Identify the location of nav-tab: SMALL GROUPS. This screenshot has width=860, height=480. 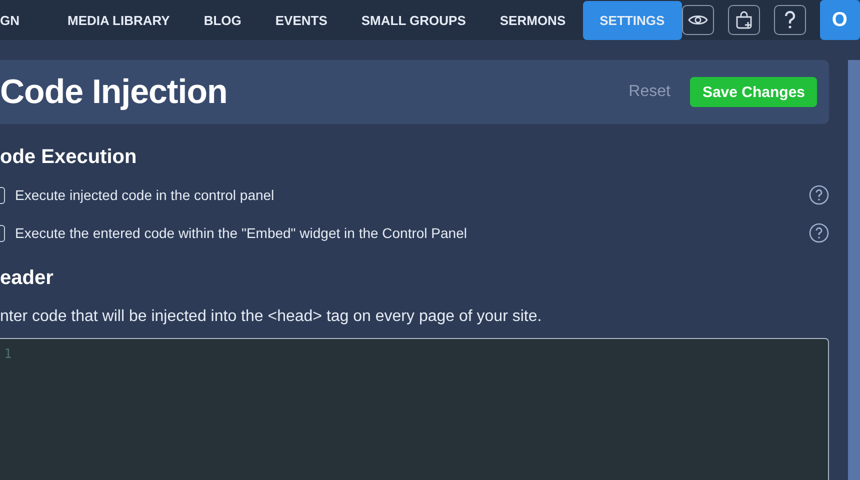
(413, 20).